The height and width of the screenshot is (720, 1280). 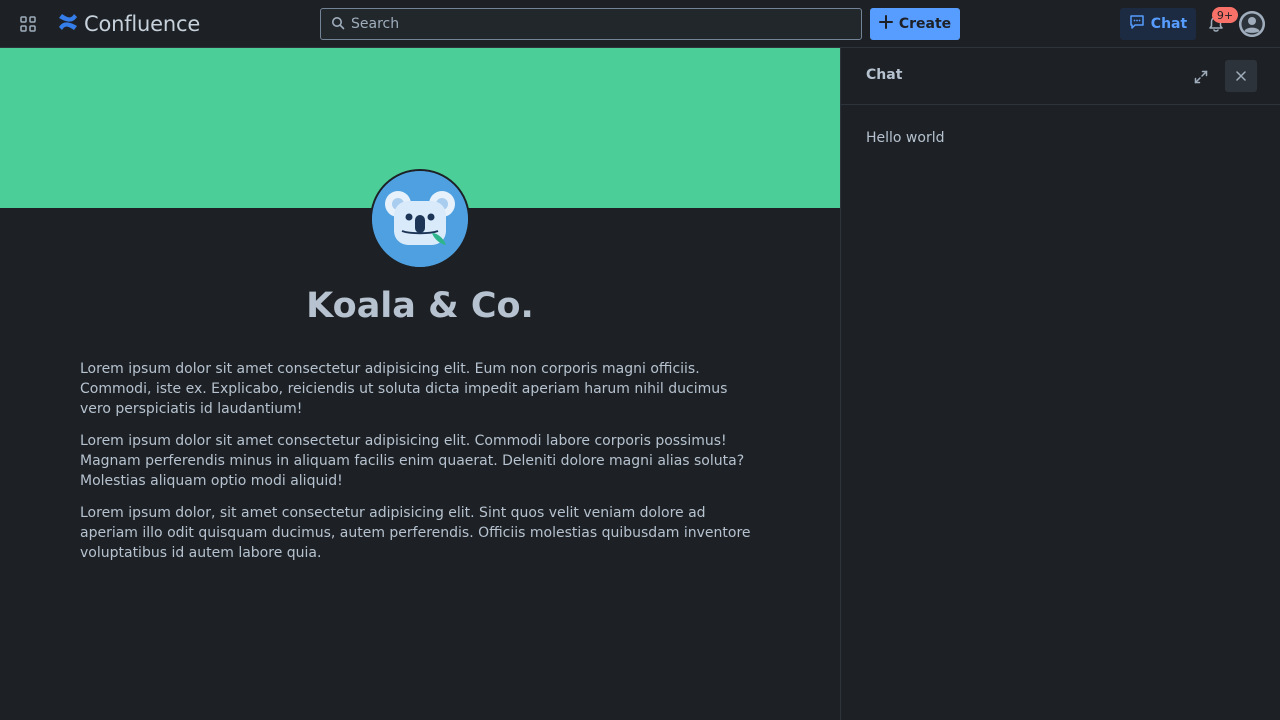 What do you see at coordinates (420, 306) in the screenshot?
I see `space-title: Koala & Co.` at bounding box center [420, 306].